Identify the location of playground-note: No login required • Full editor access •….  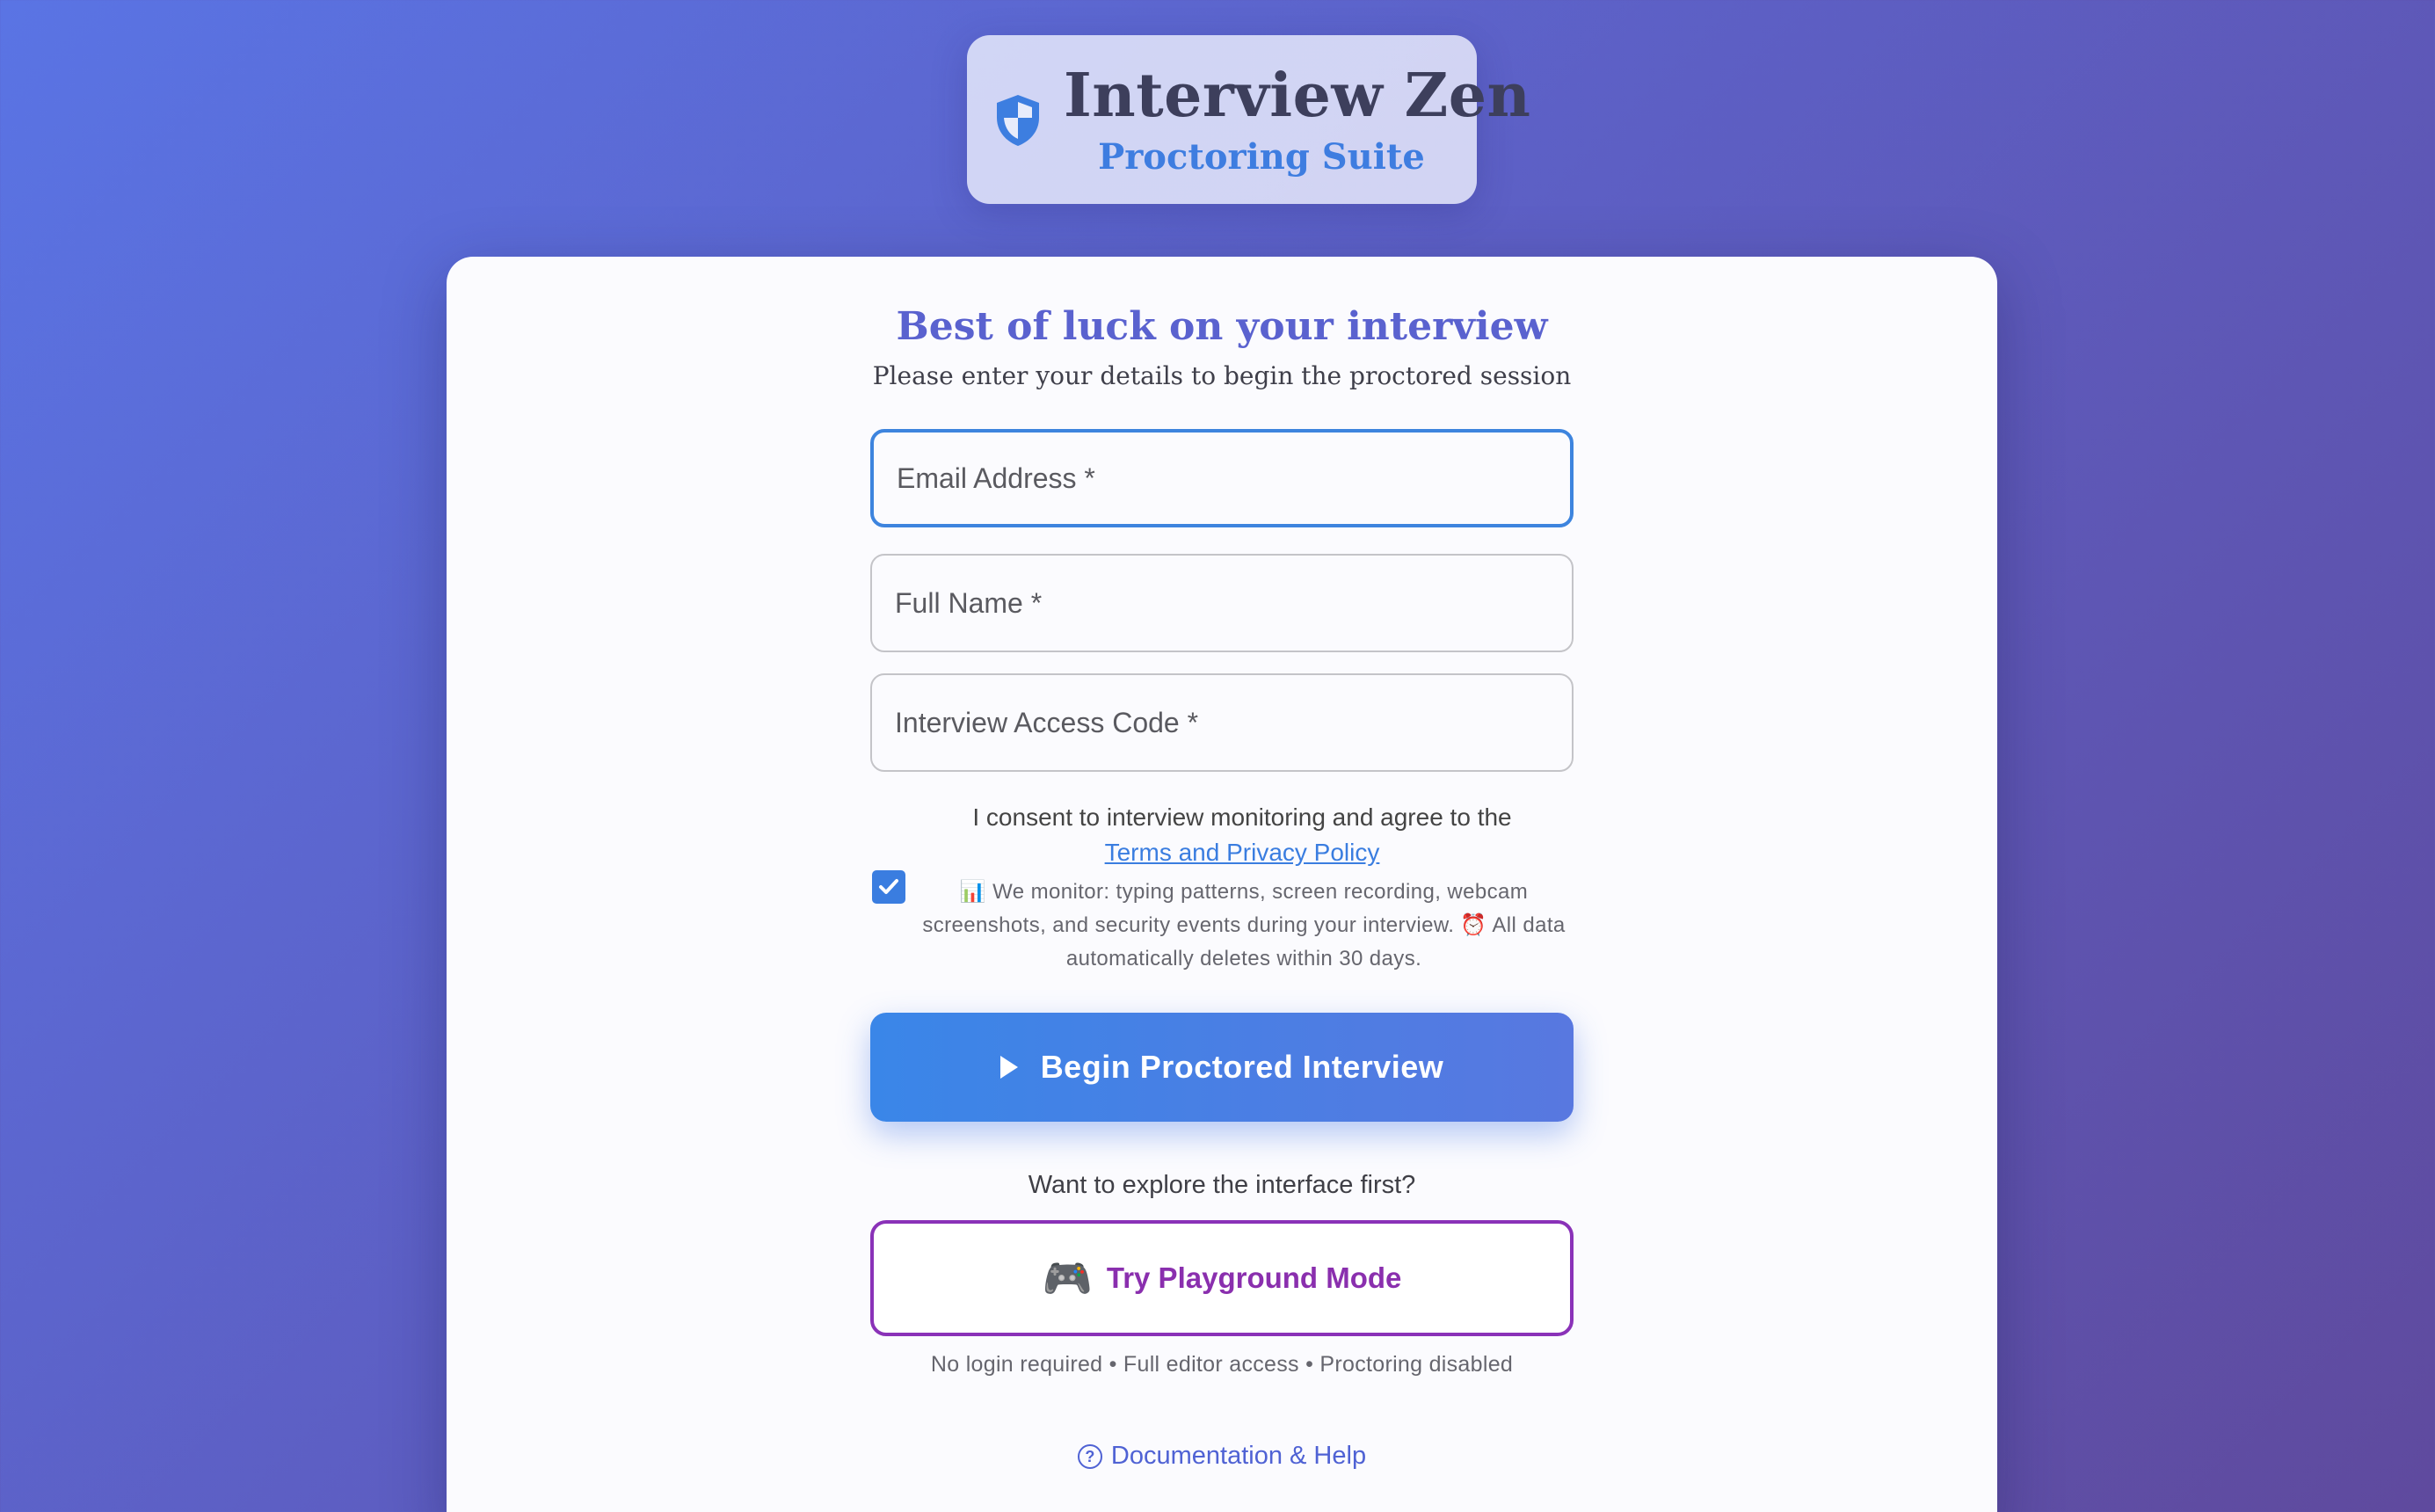
(1222, 1365).